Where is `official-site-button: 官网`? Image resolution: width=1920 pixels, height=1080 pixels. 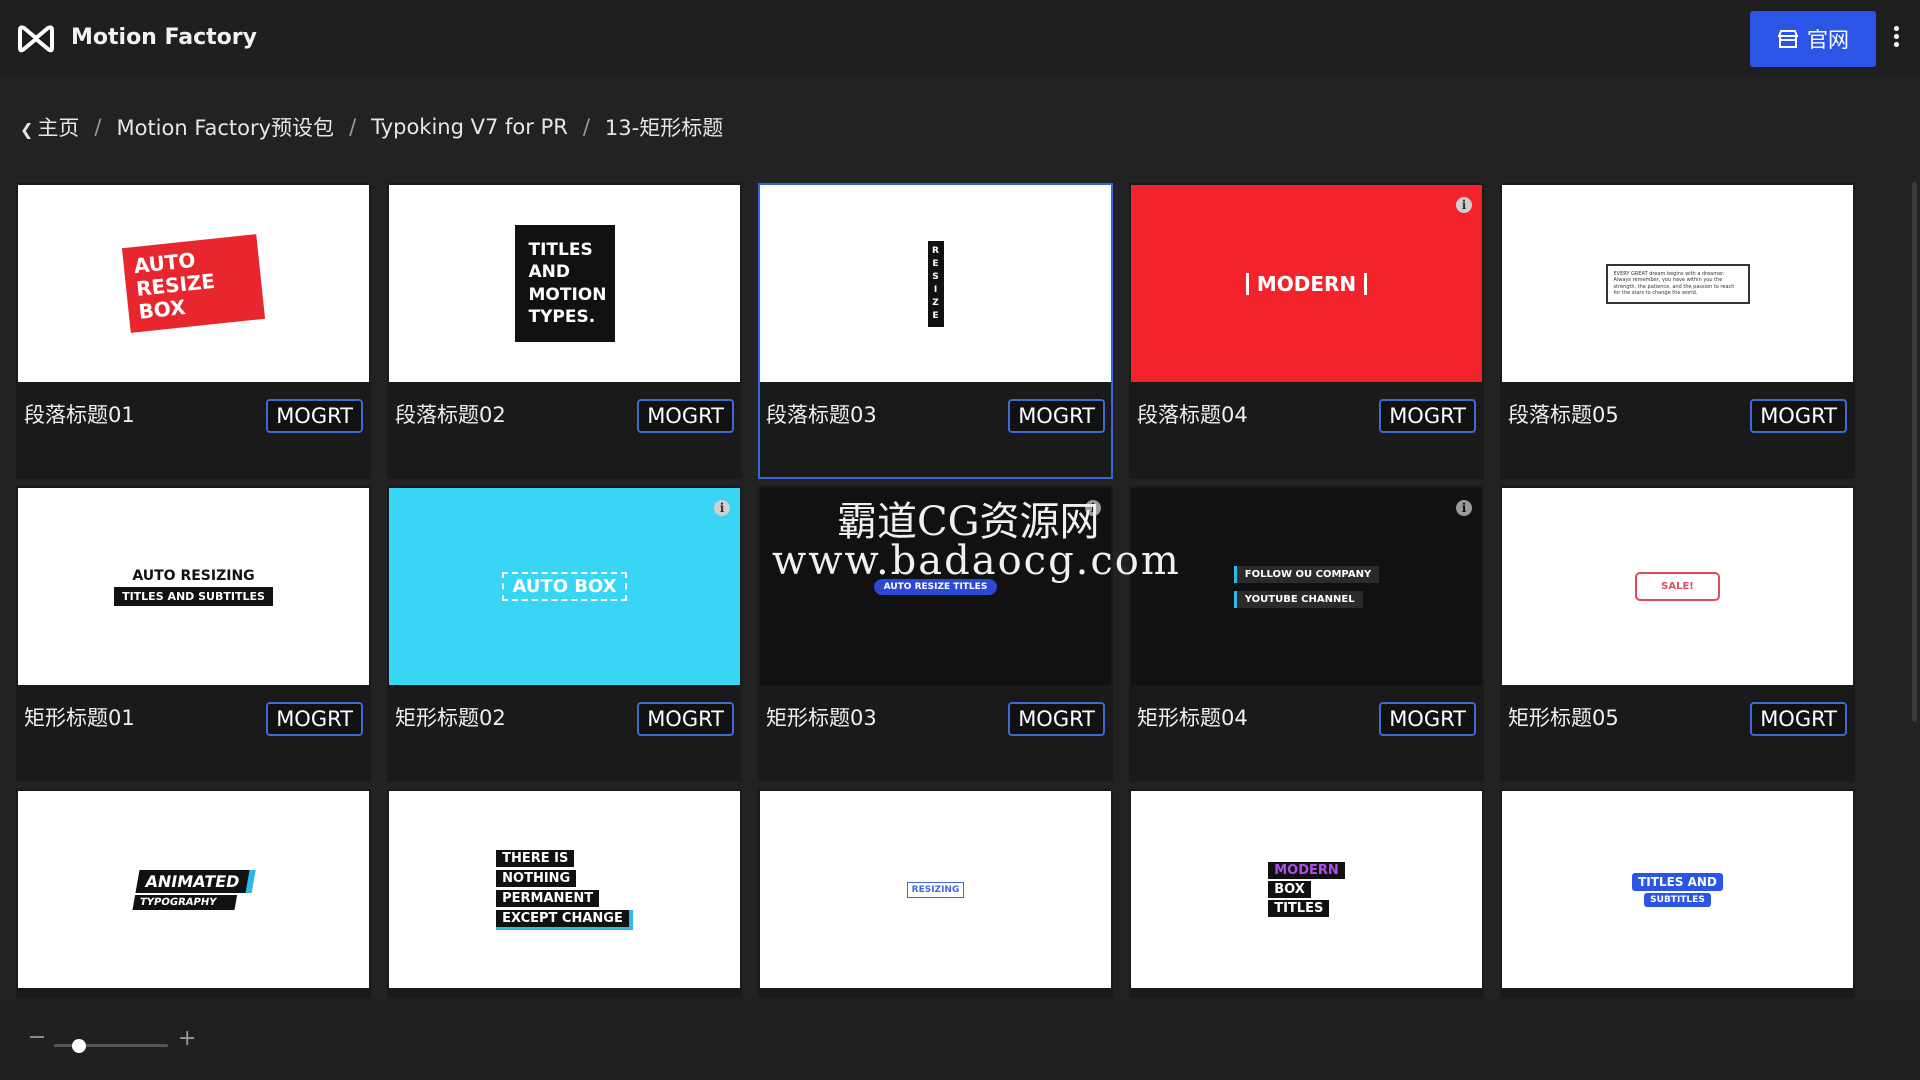 official-site-button: 官网 is located at coordinates (1813, 39).